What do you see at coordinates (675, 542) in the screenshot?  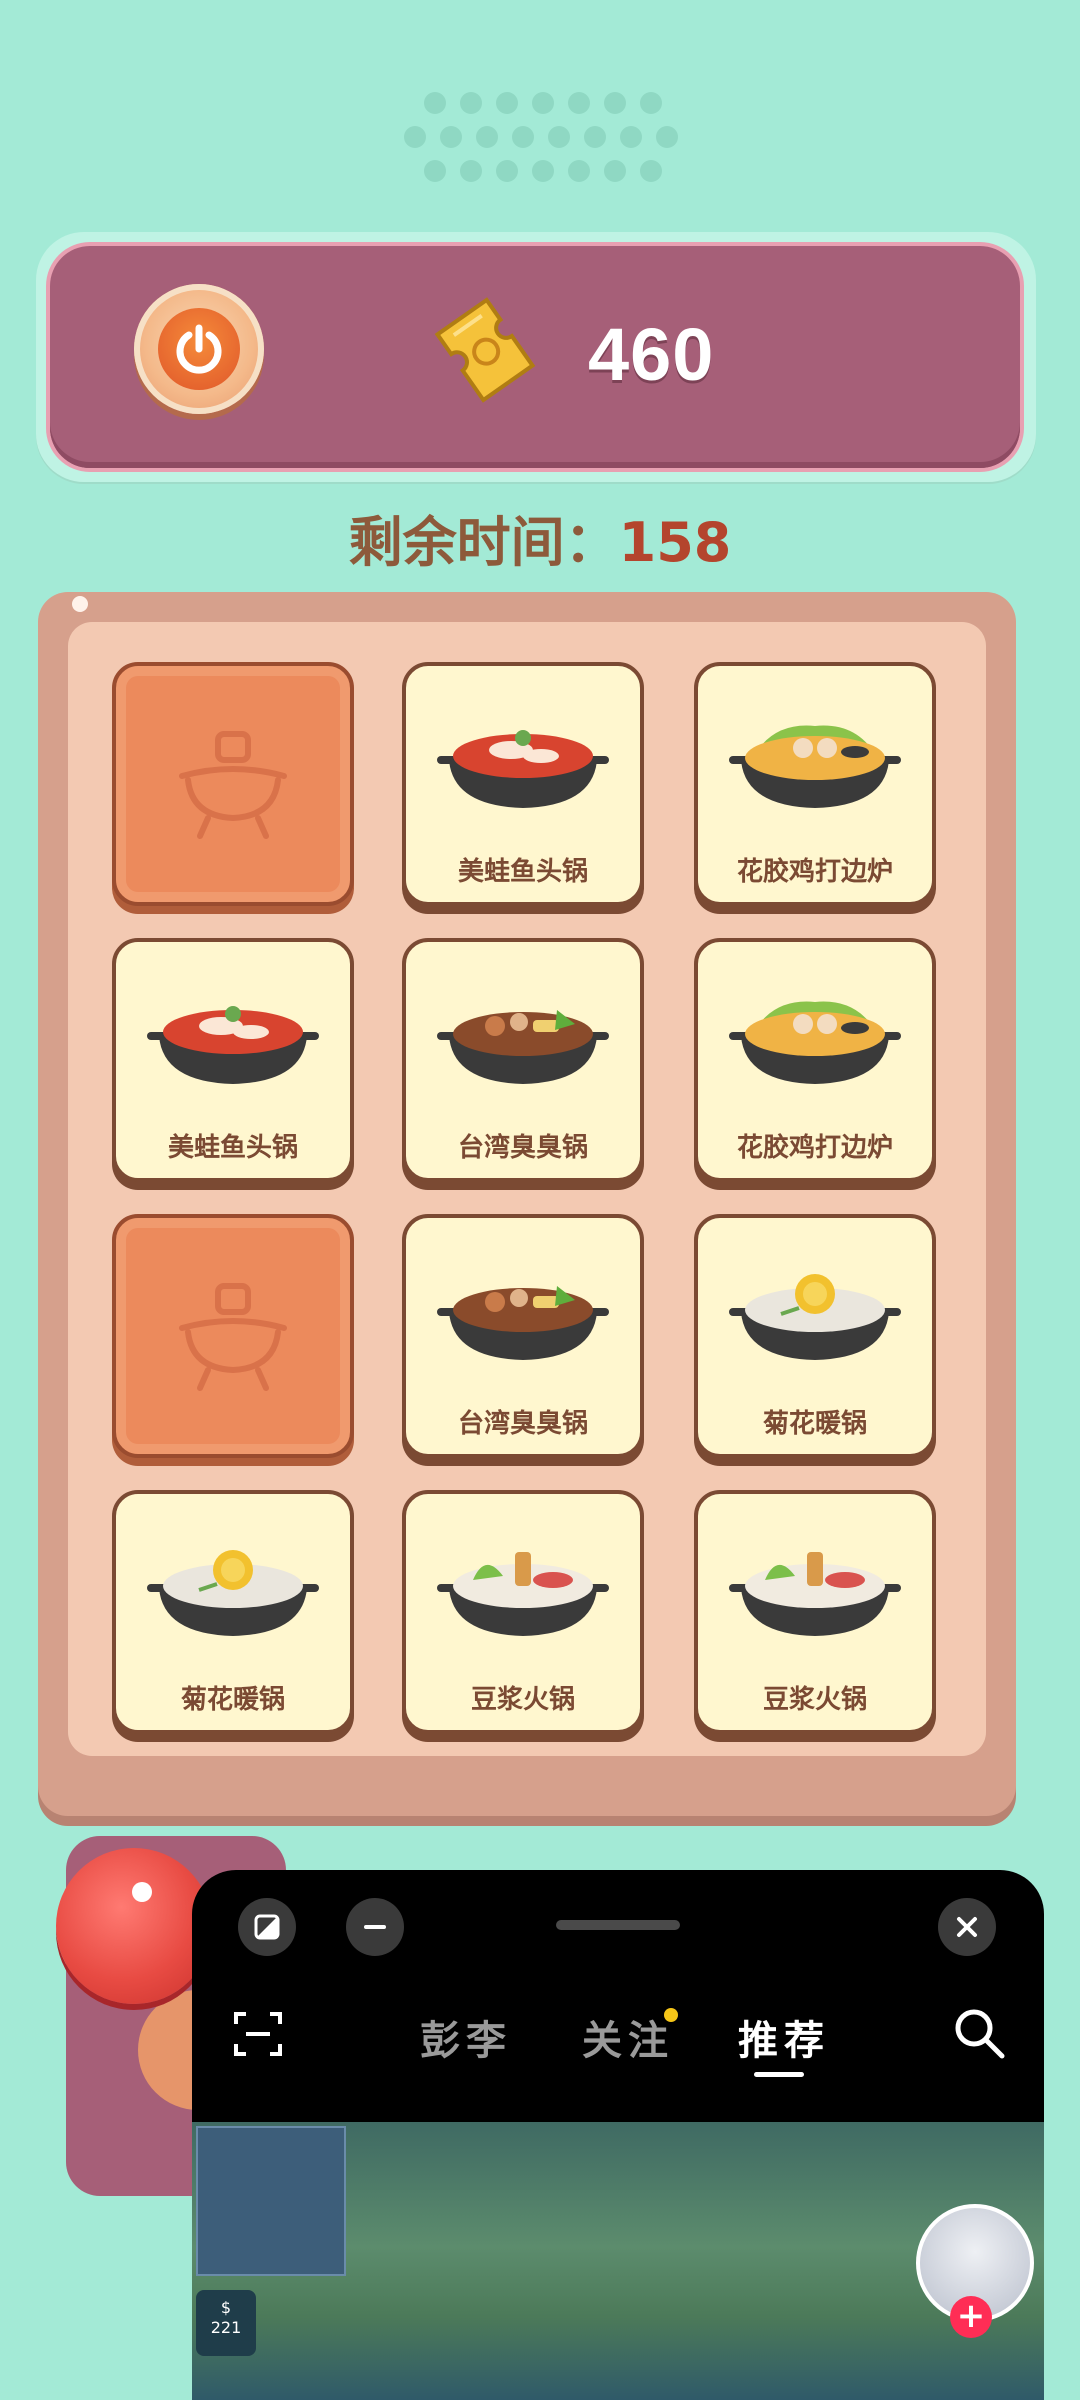 I see `timer-value: 158` at bounding box center [675, 542].